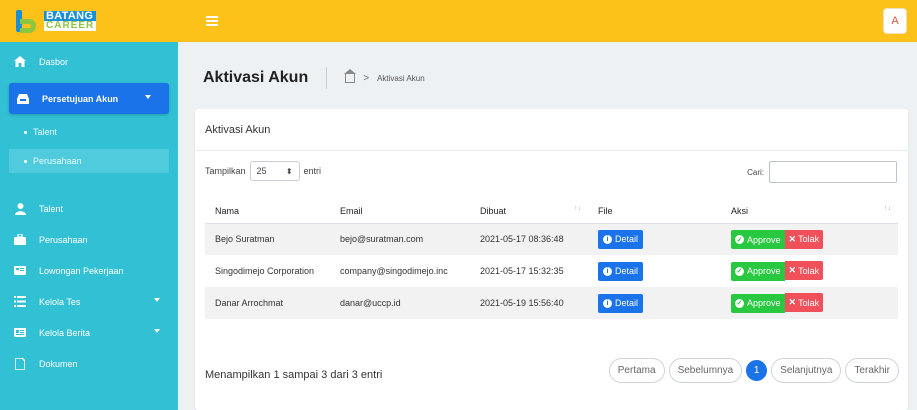 The height and width of the screenshot is (410, 917). I want to click on page-current-button: 1, so click(757, 370).